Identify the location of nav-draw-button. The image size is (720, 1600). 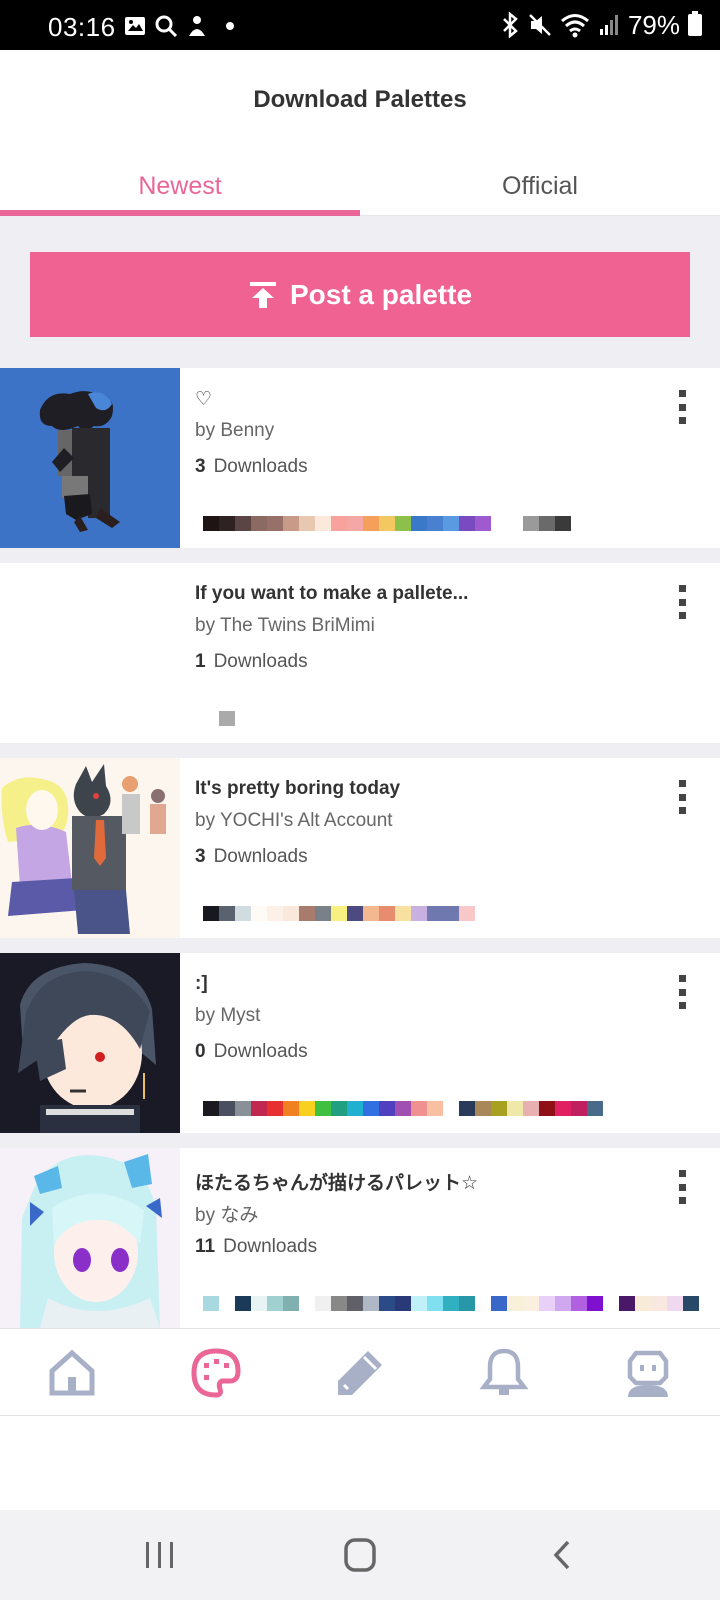
(360, 1373).